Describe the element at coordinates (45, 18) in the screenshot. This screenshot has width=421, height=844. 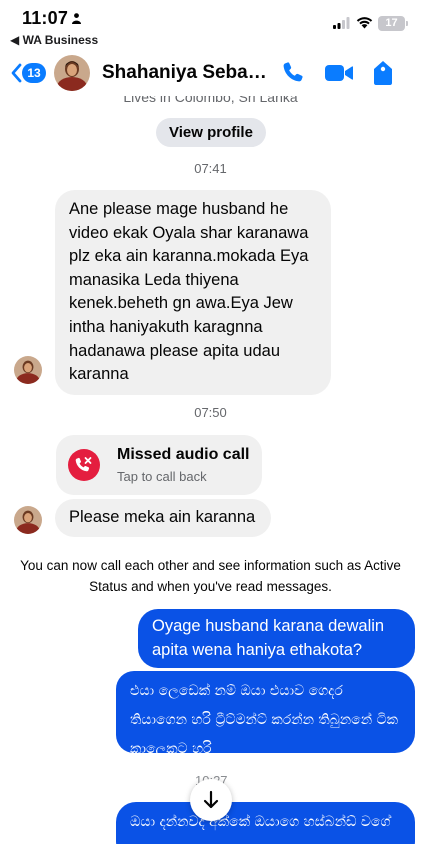
I see `status-time: 11:07` at that location.